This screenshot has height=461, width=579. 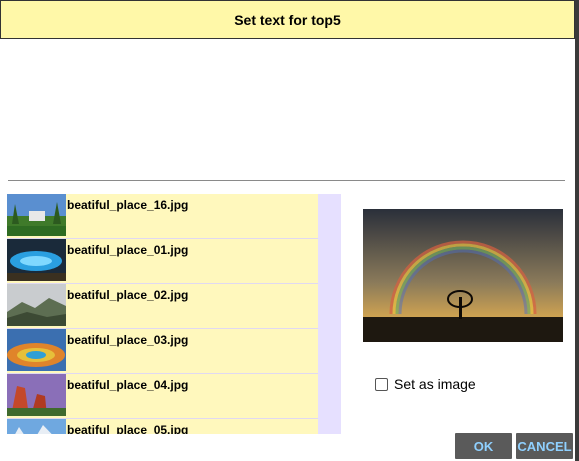 I want to click on text-input-underline, so click(x=286, y=180).